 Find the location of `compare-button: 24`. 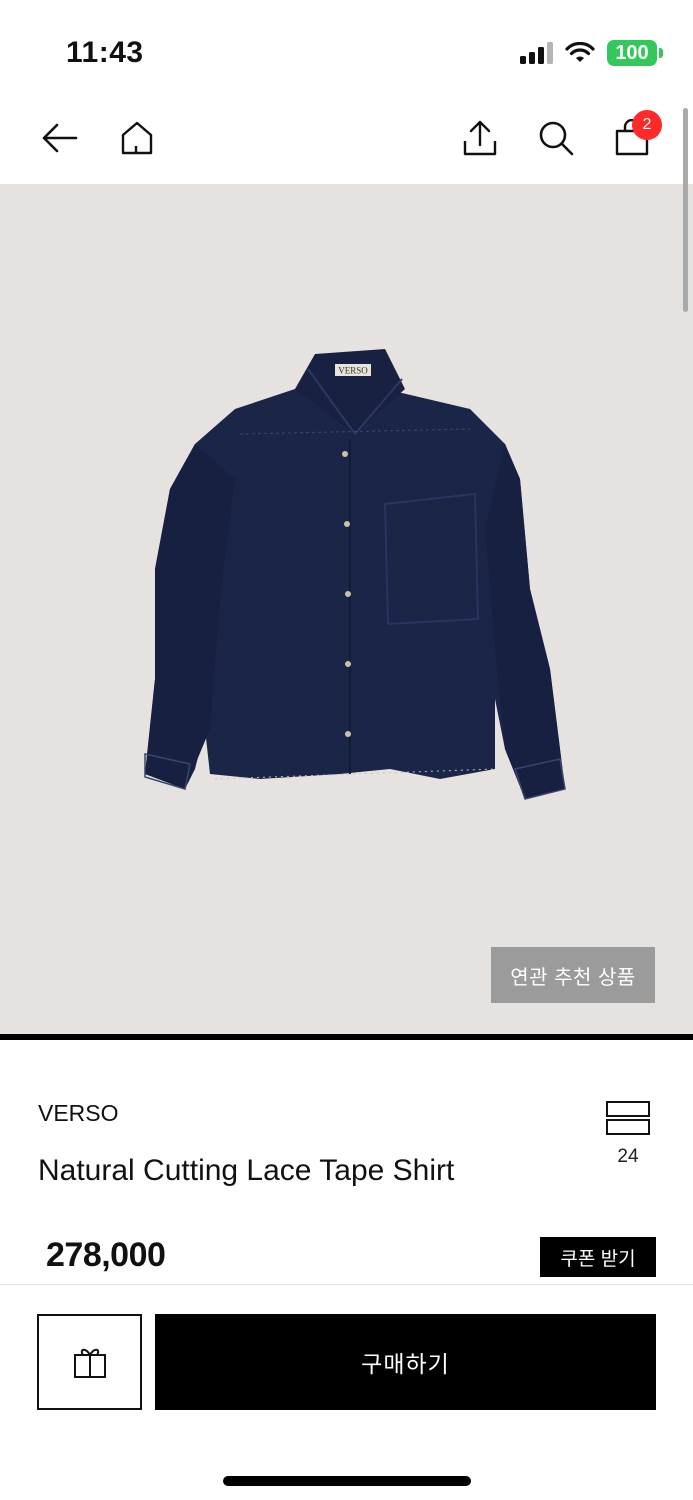

compare-button: 24 is located at coordinates (628, 1140).